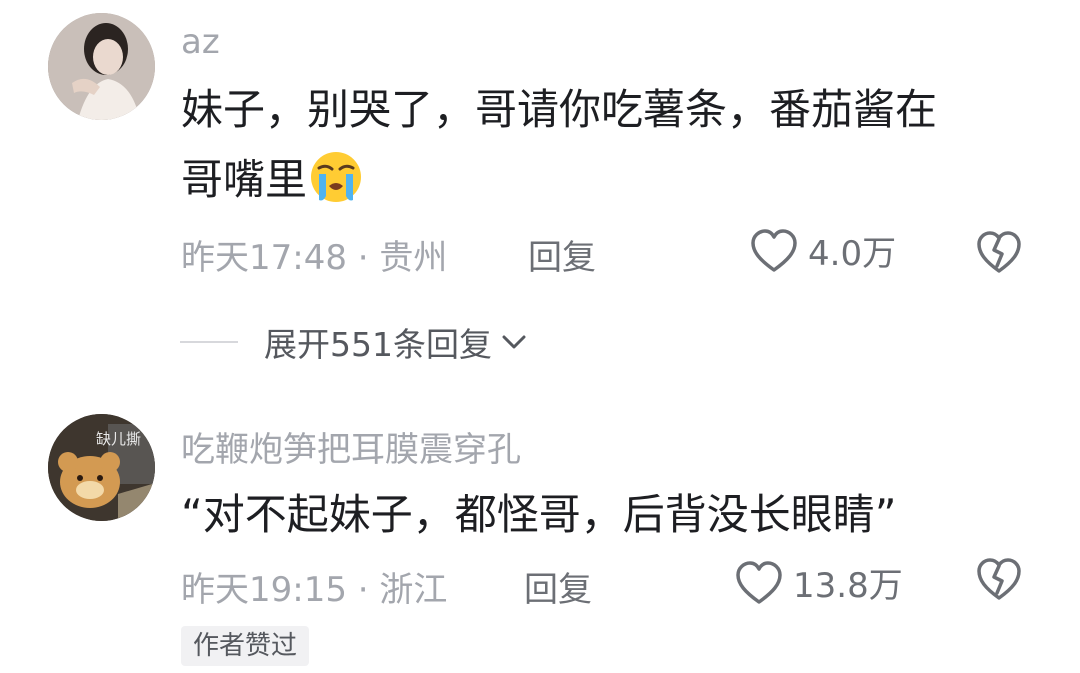 The height and width of the screenshot is (673, 1080). What do you see at coordinates (245, 646) in the screenshot?
I see `author-liked-badge: 作者赞过` at bounding box center [245, 646].